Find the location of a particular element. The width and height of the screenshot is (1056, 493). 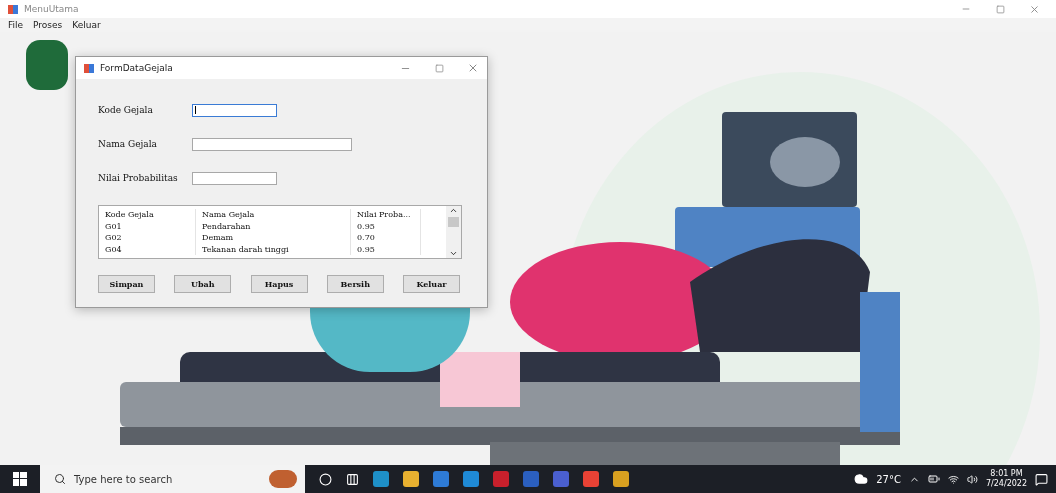

menu-item: Proses is located at coordinates (48, 25).